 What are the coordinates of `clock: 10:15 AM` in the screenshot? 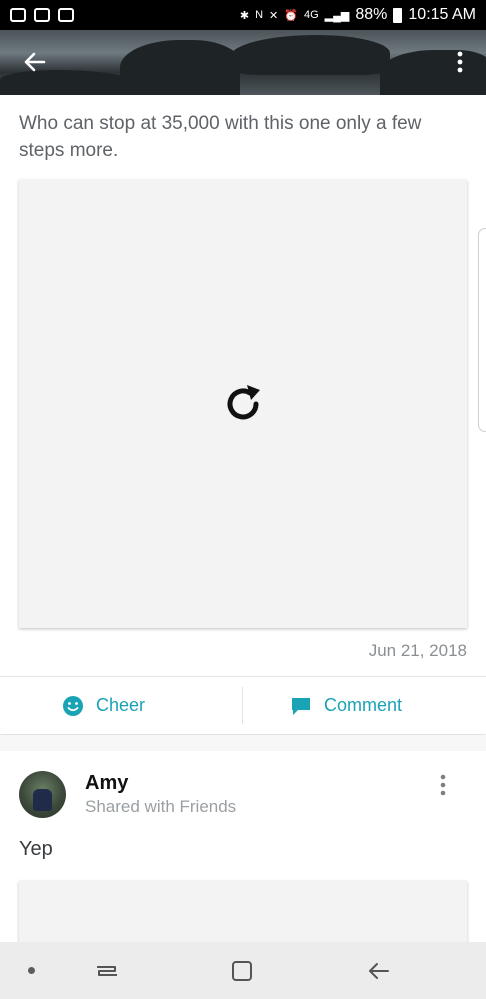 It's located at (442, 14).